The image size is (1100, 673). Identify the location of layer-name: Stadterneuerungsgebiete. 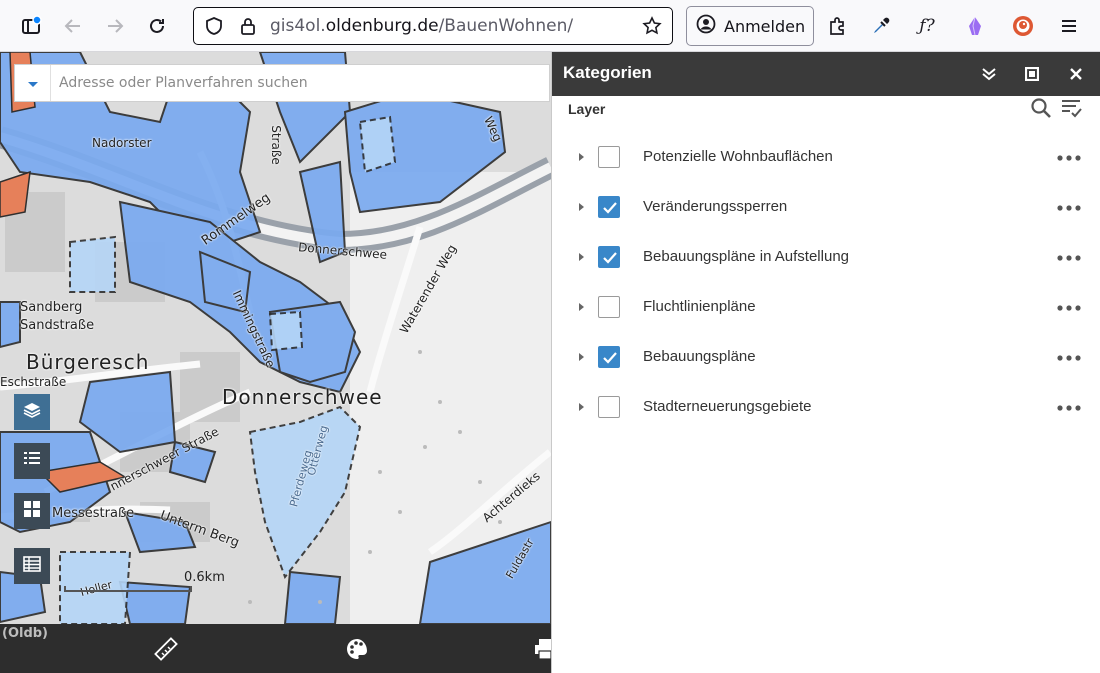
(727, 406).